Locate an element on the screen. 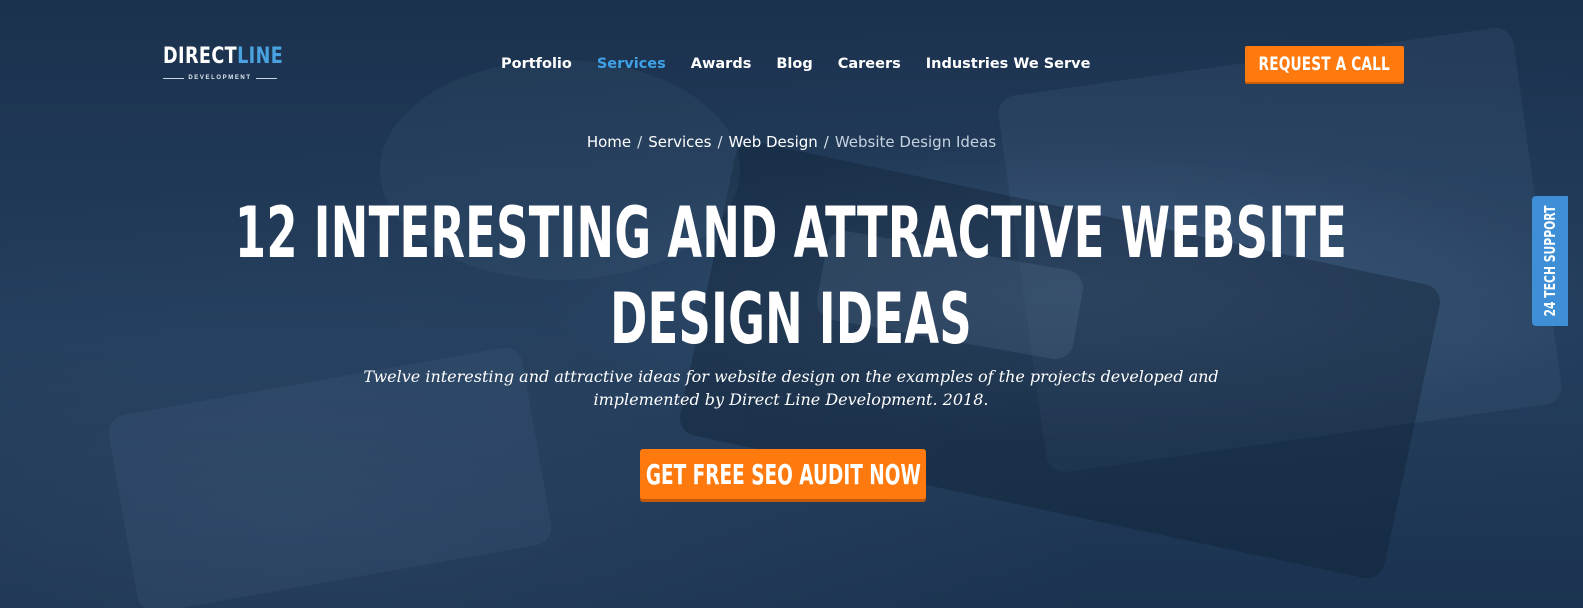 Image resolution: width=1583 pixels, height=608 pixels. request-call-label: REQUEST A CALL is located at coordinates (1324, 64).